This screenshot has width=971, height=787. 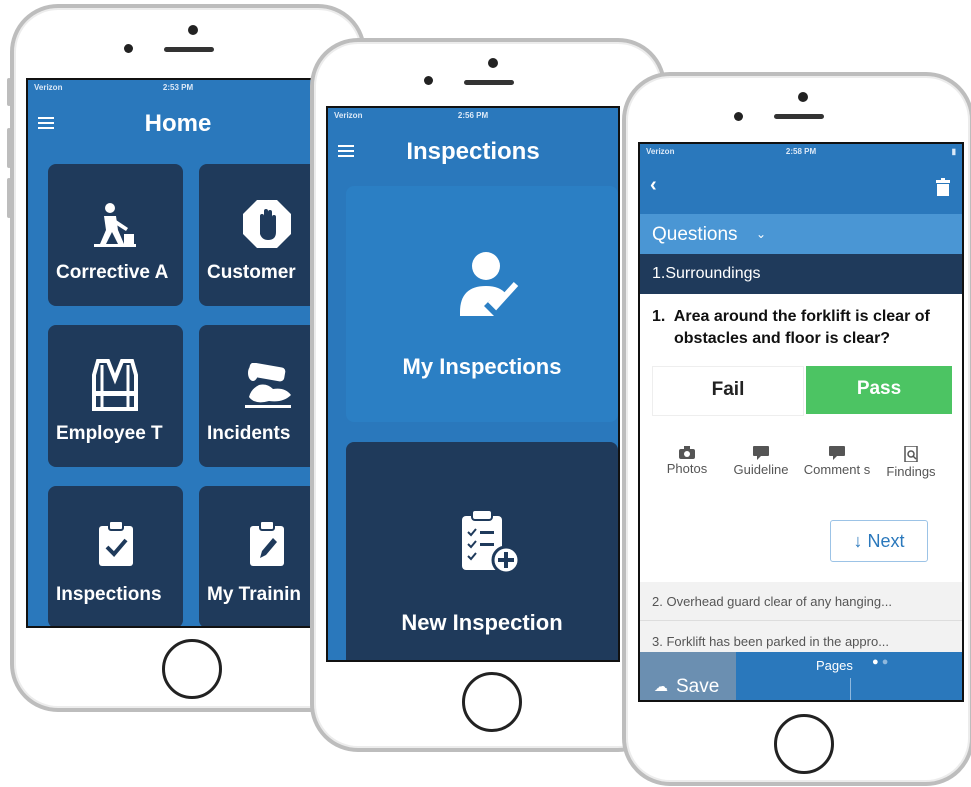 What do you see at coordinates (178, 123) in the screenshot?
I see `page-title: Home` at bounding box center [178, 123].